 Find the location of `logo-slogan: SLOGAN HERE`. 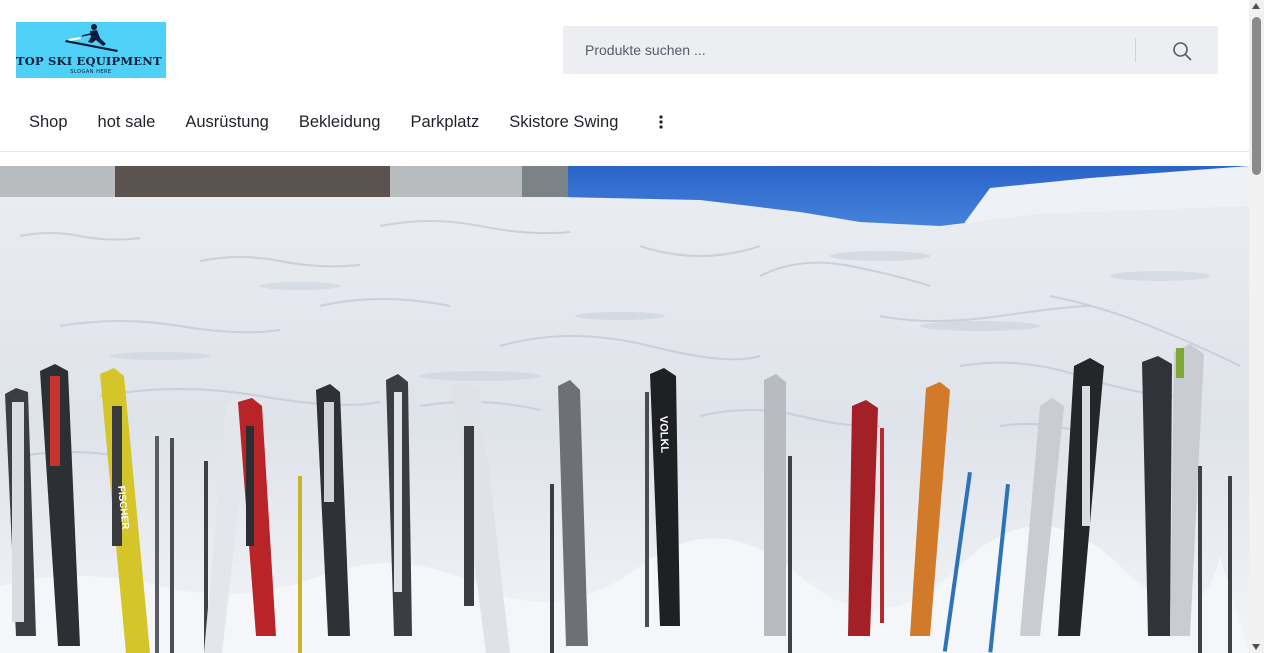

logo-slogan: SLOGAN HERE is located at coordinates (91, 72).